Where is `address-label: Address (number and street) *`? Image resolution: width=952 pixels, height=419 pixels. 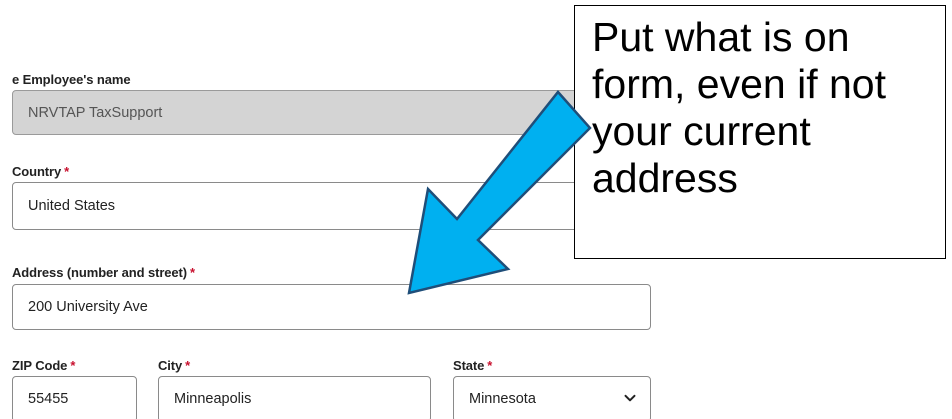
address-label: Address (number and street) * is located at coordinates (103, 272).